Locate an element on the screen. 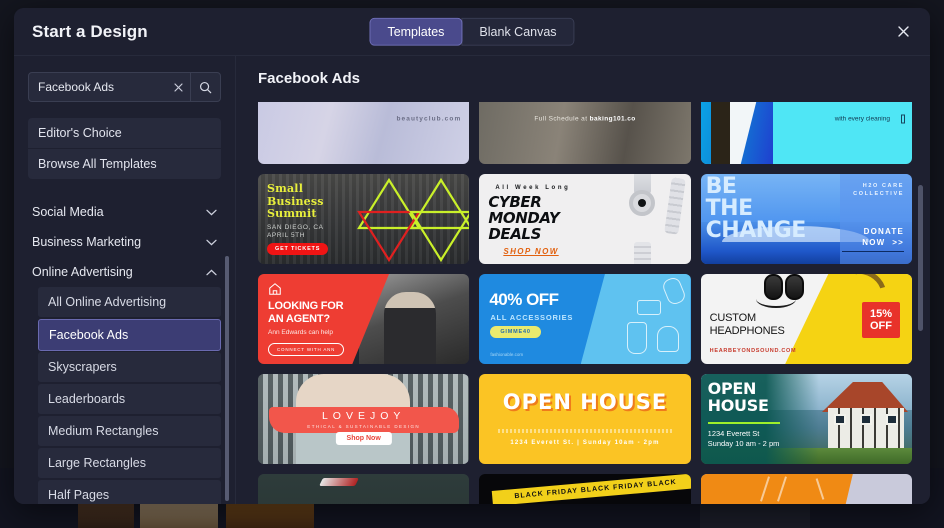  quick-link-editors-choice: Editor's Choice is located at coordinates (124, 133).